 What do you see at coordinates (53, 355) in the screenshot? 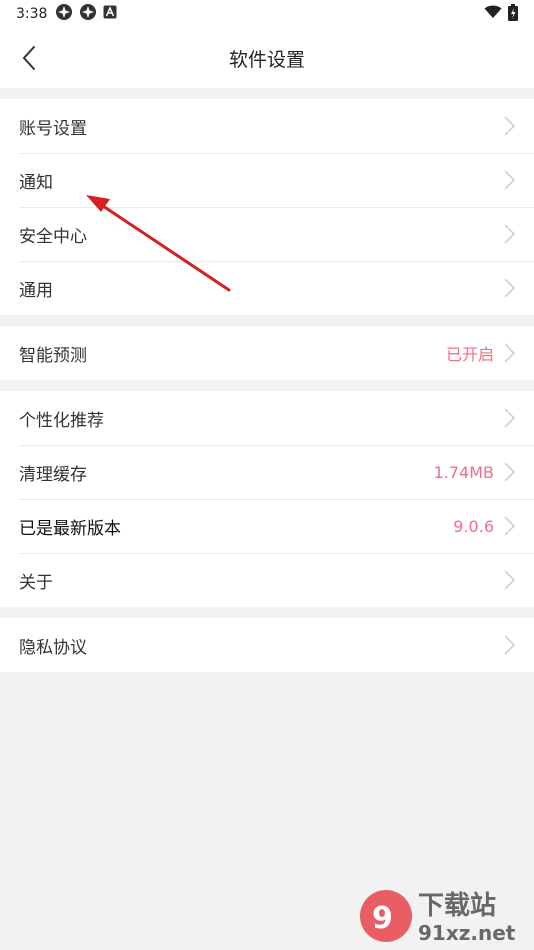
I see `setting-label: 智能预测` at bounding box center [53, 355].